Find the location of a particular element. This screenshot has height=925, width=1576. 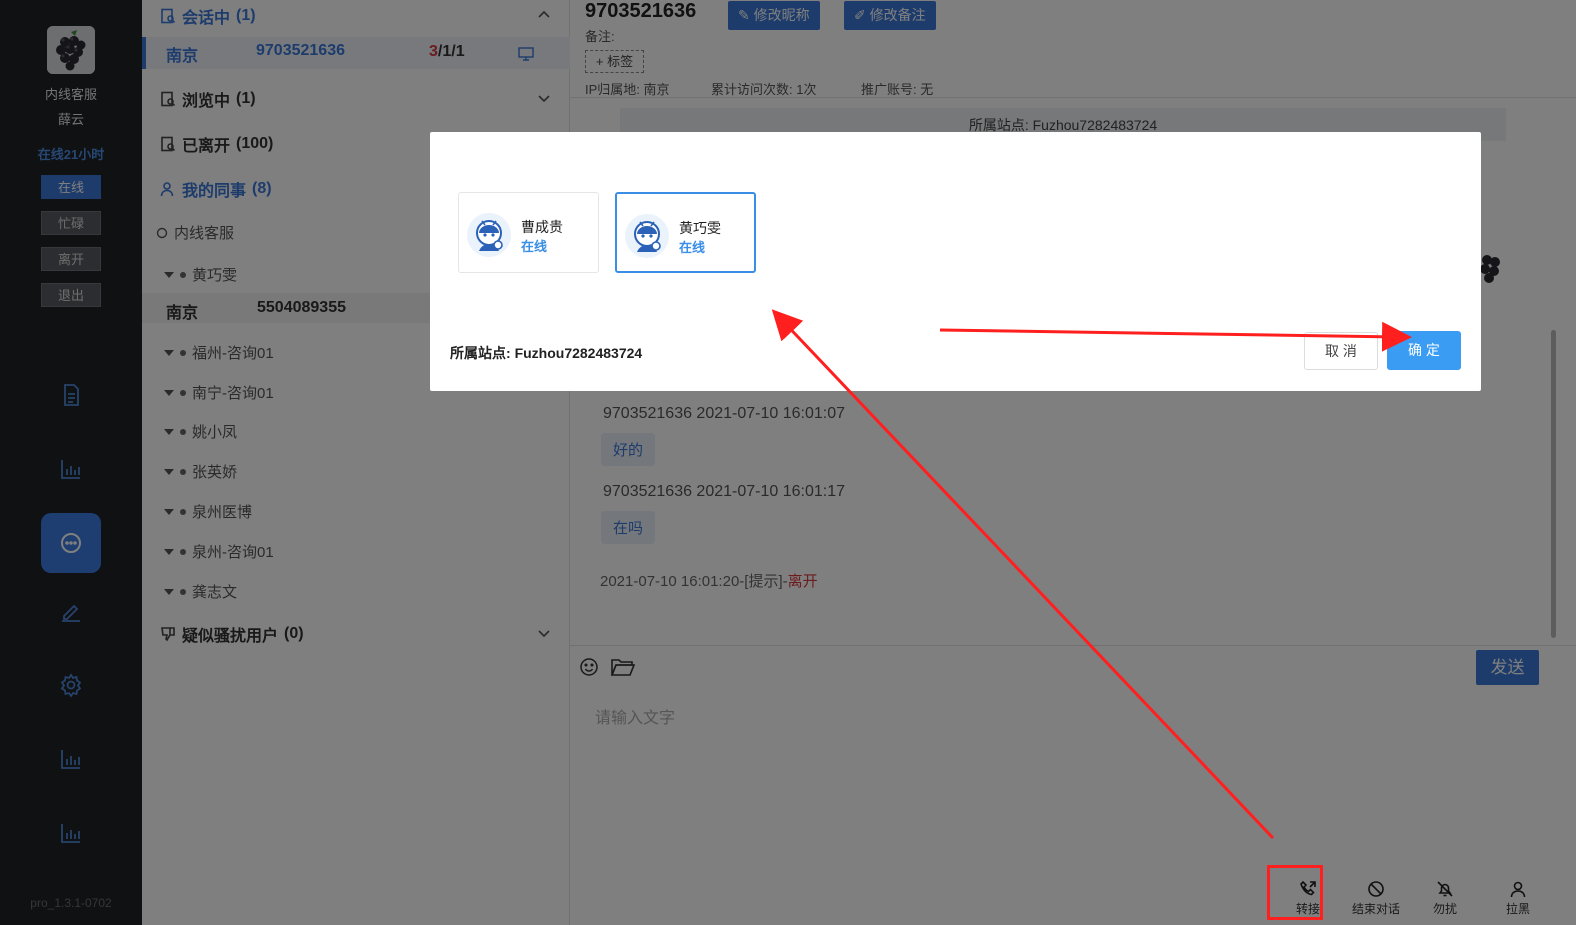

agent-name: 黄巧雯 is located at coordinates (700, 228).